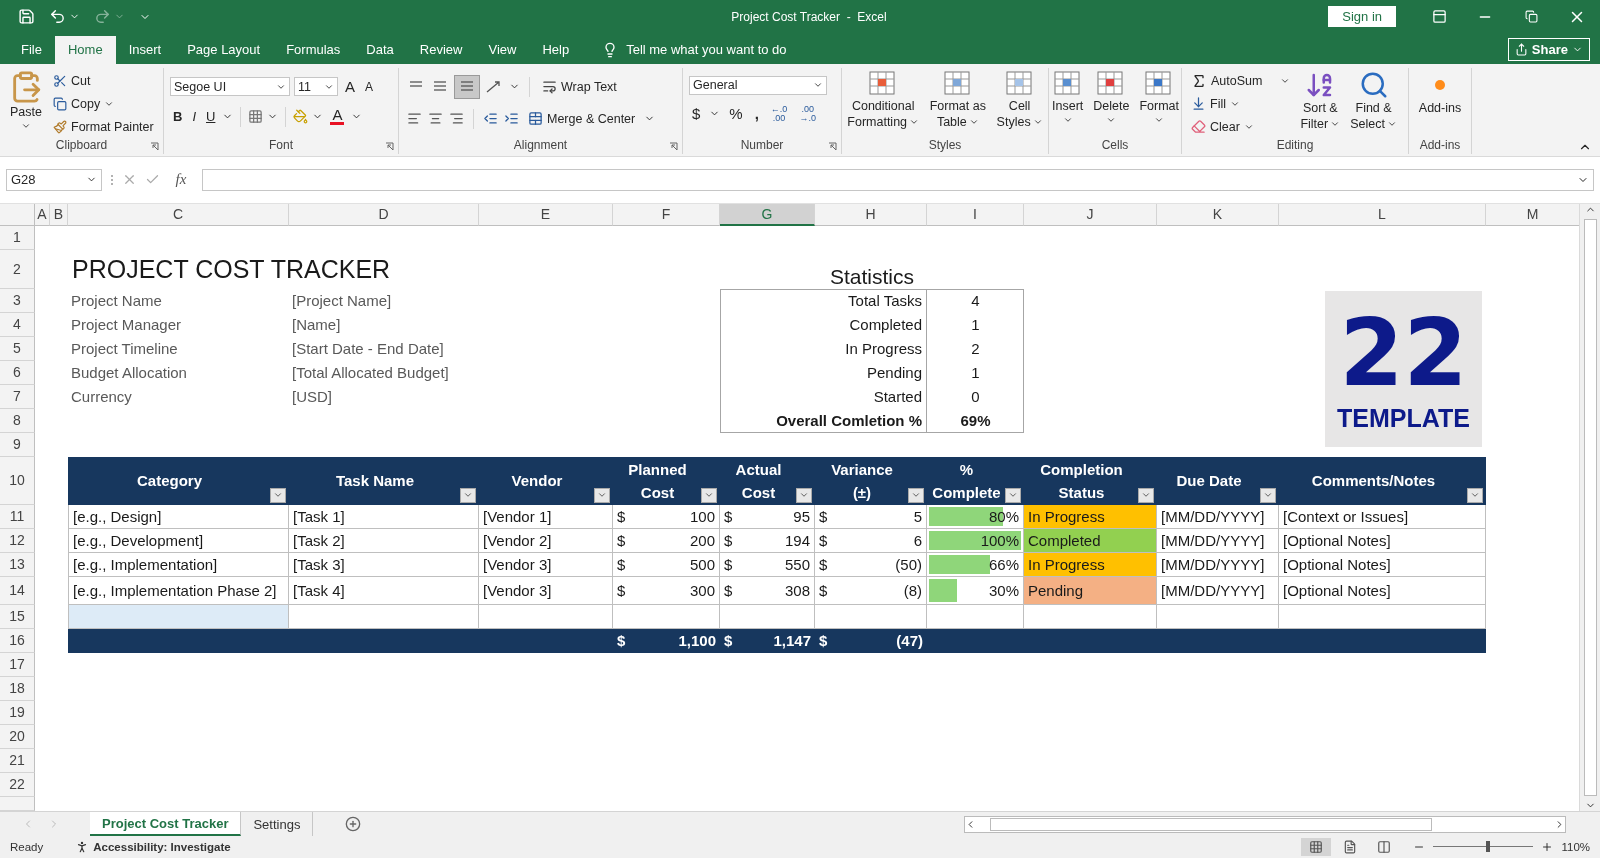 Image resolution: width=1600 pixels, height=858 pixels. Describe the element at coordinates (414, 119) in the screenshot. I see `align-left-icon` at that location.